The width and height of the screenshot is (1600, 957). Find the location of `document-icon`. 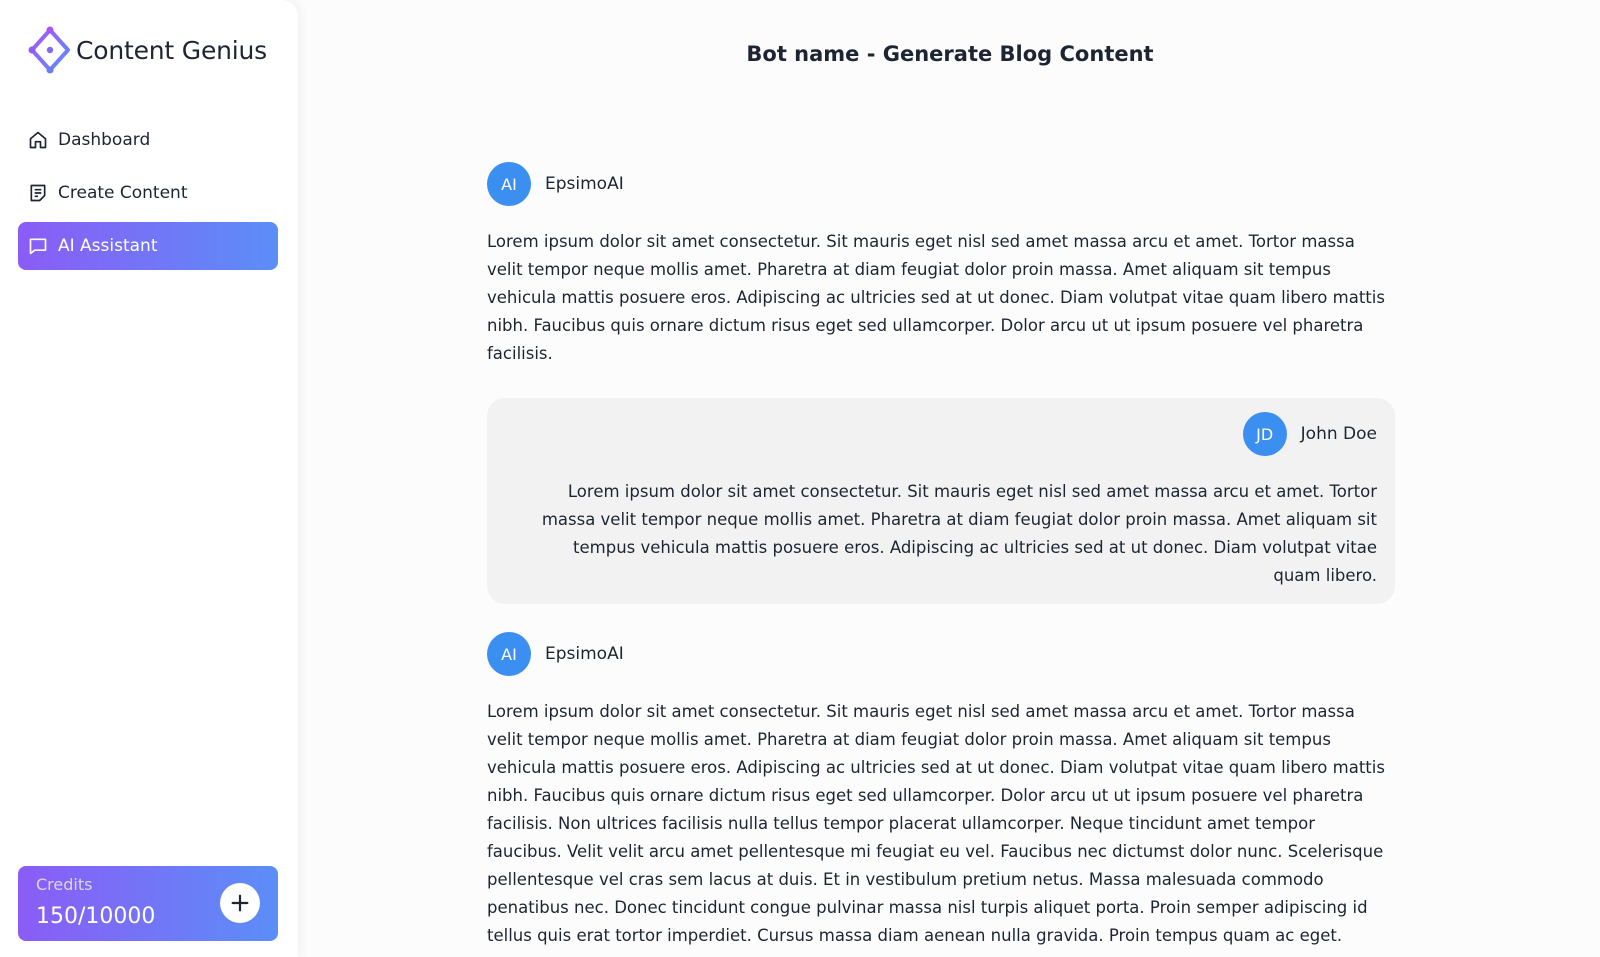

document-icon is located at coordinates (38, 193).